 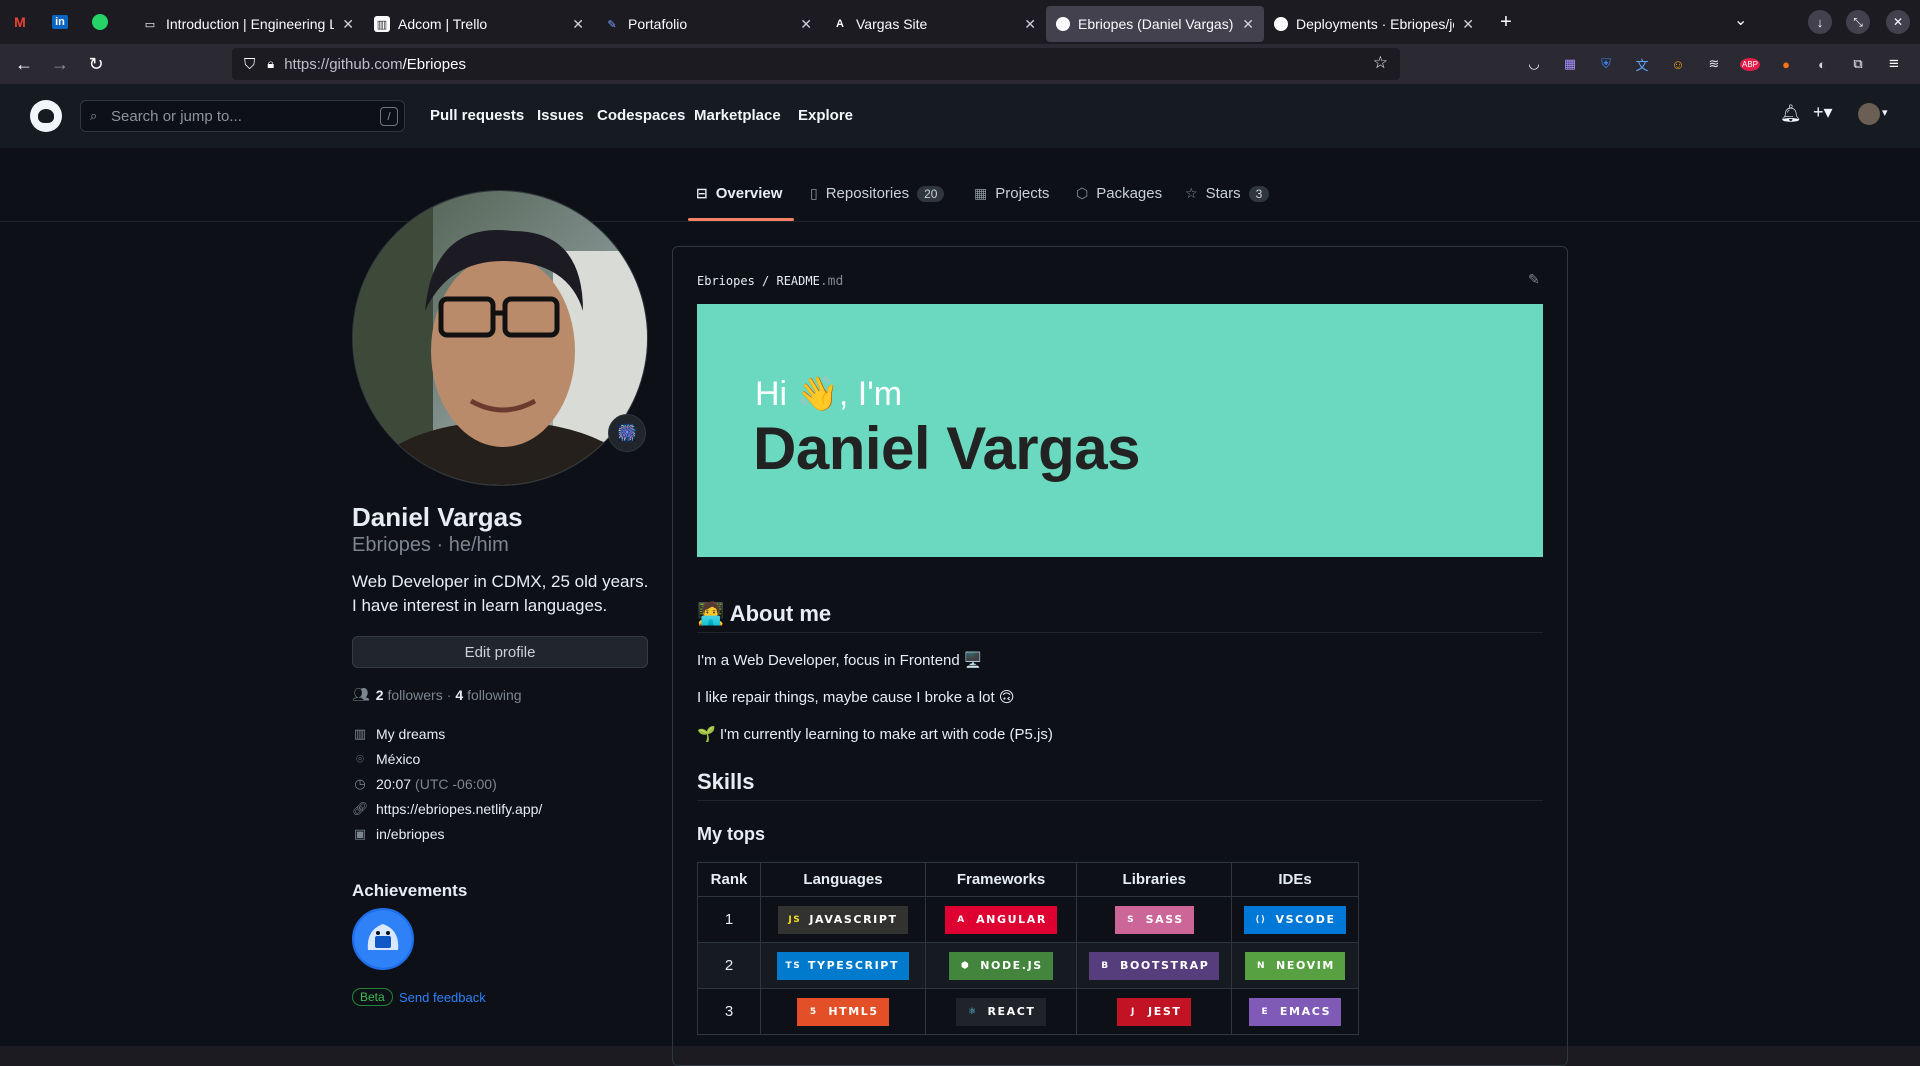 I want to click on tracking-shield-icon: ⛉, so click(x=249, y=64).